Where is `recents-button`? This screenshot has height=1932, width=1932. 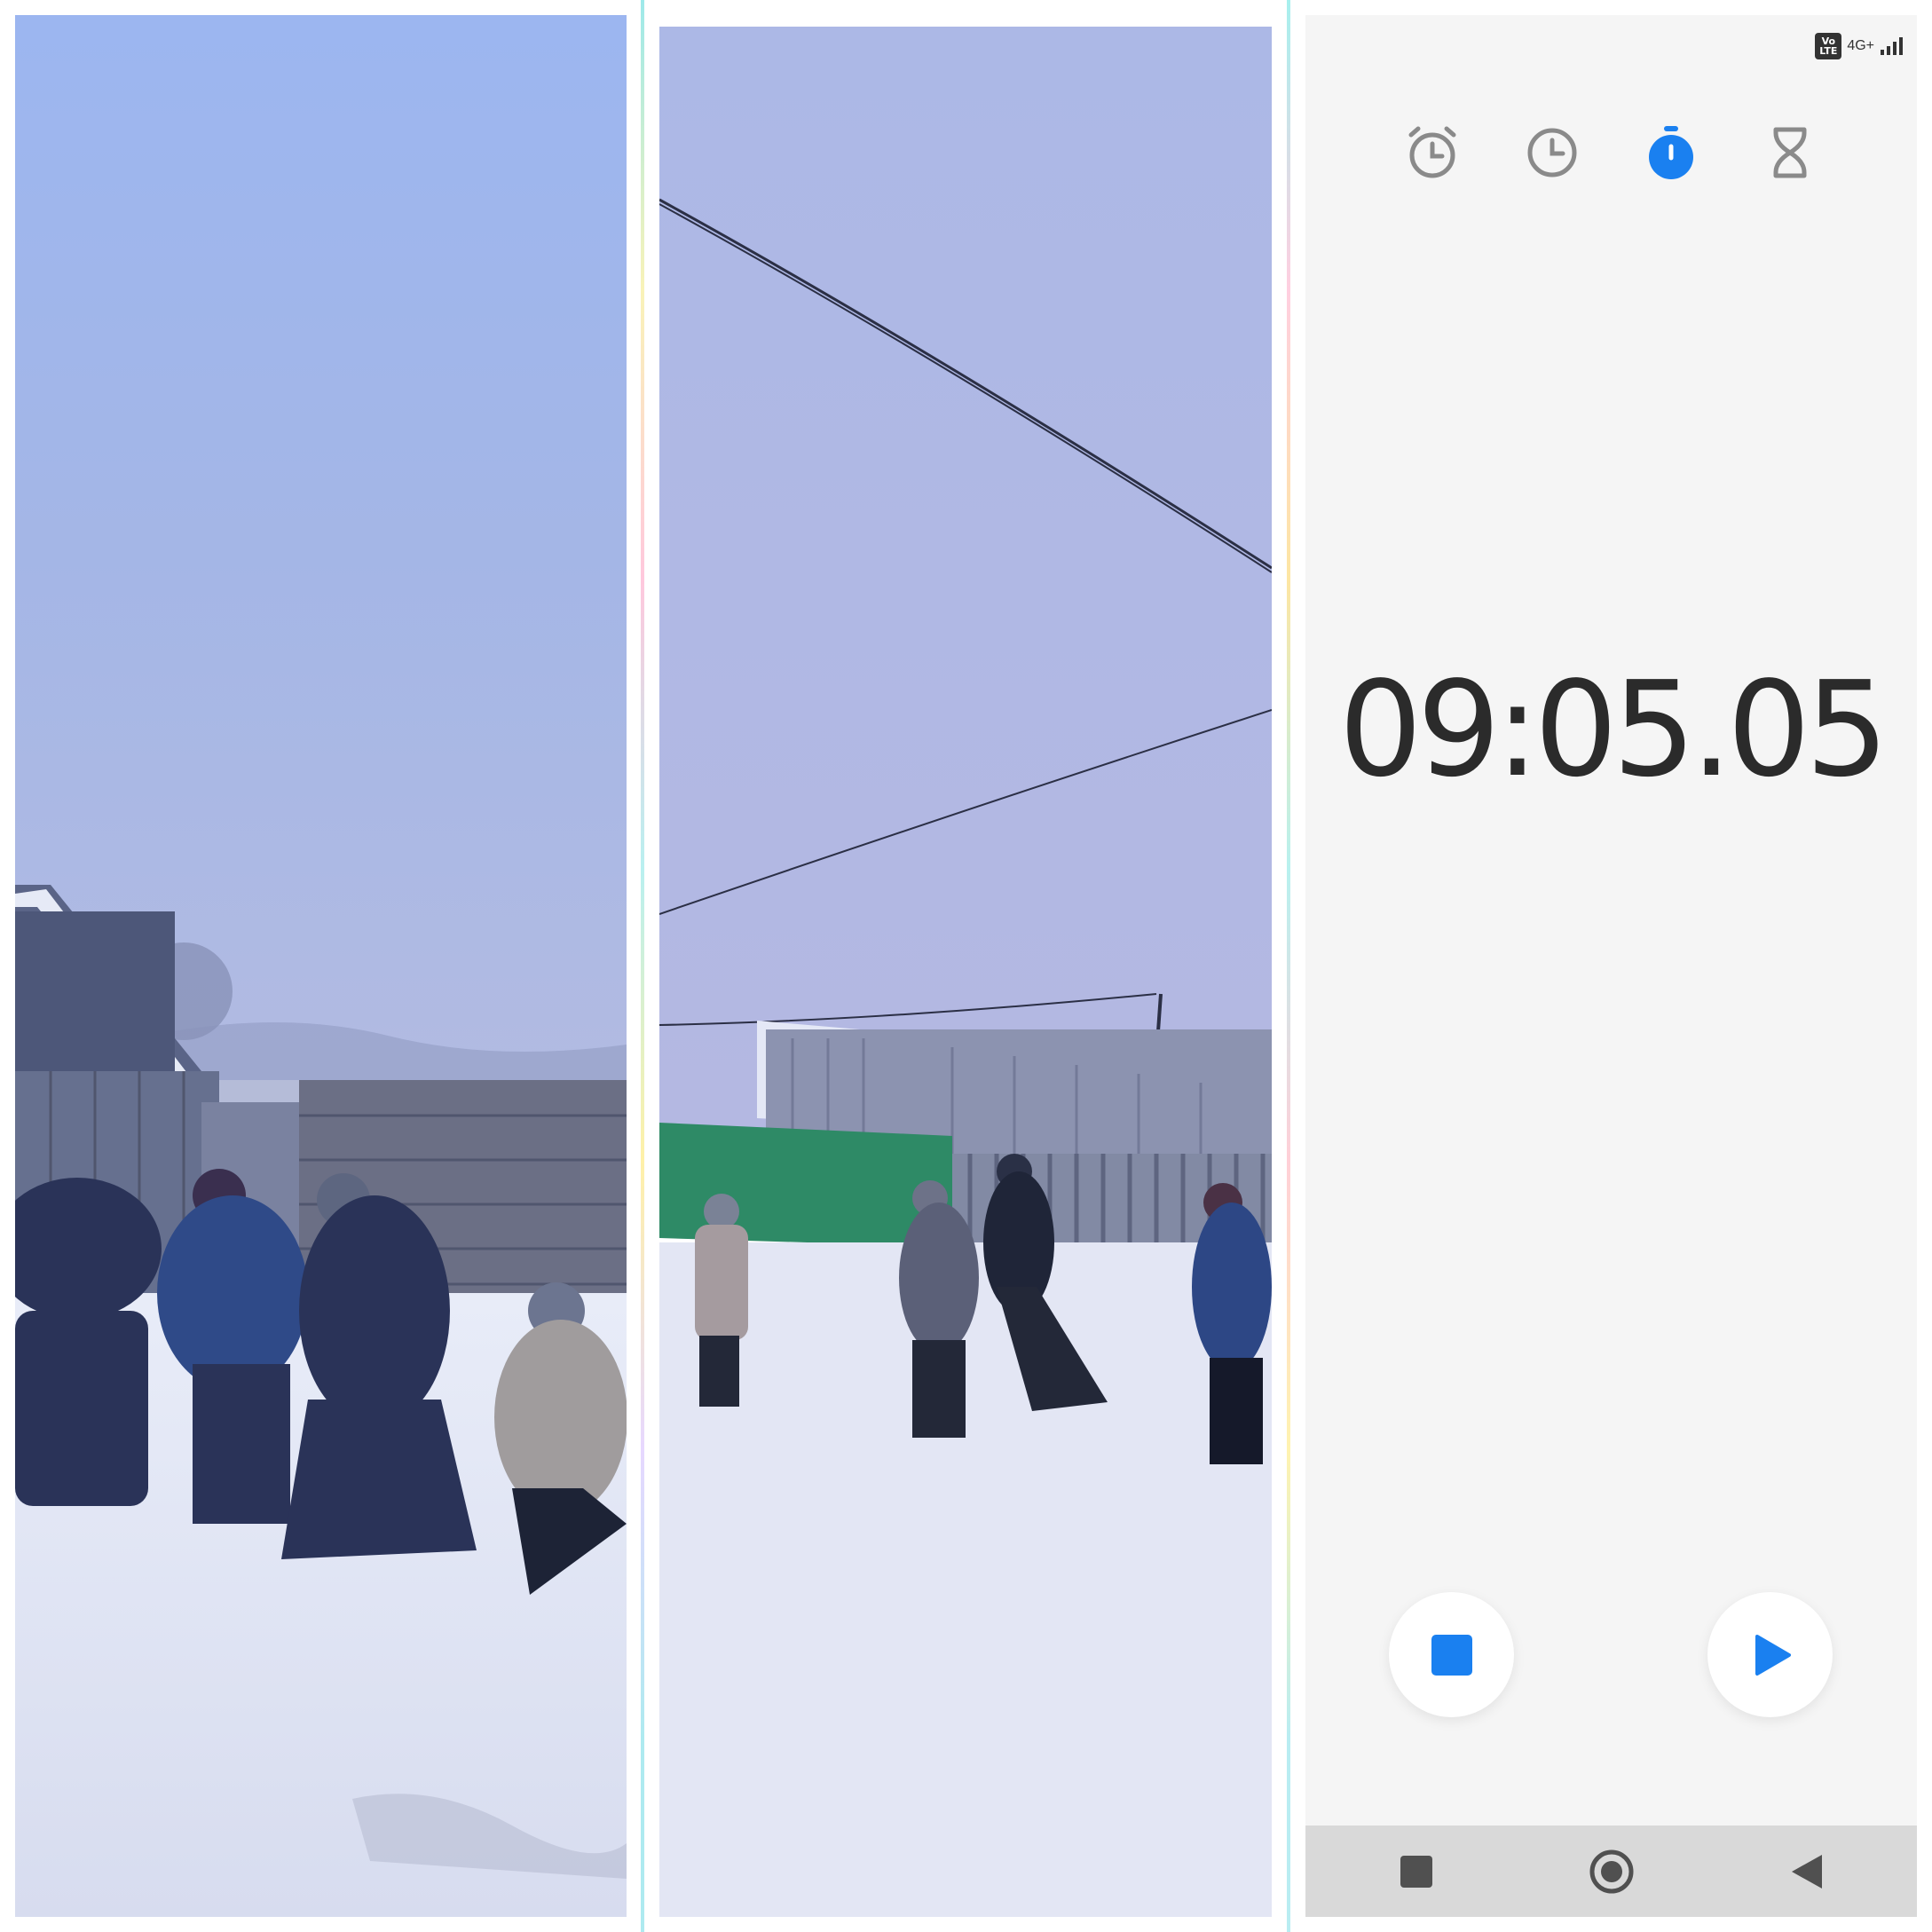 recents-button is located at coordinates (1416, 1871).